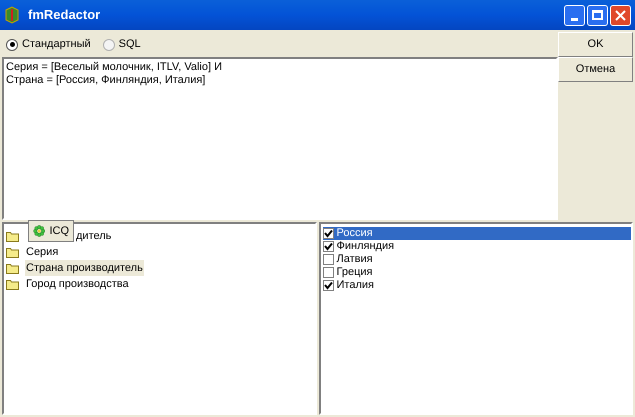  Describe the element at coordinates (84, 268) in the screenshot. I see `field-item: Страна производитель` at that location.